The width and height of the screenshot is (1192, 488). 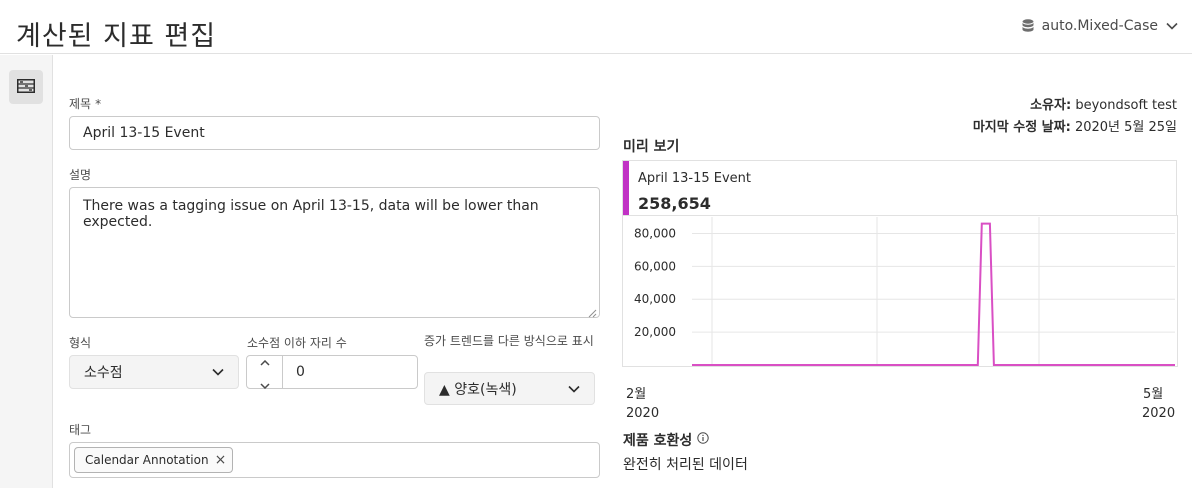 What do you see at coordinates (899, 188) in the screenshot?
I see `preview-summary: April 13-15 Event 258,654` at bounding box center [899, 188].